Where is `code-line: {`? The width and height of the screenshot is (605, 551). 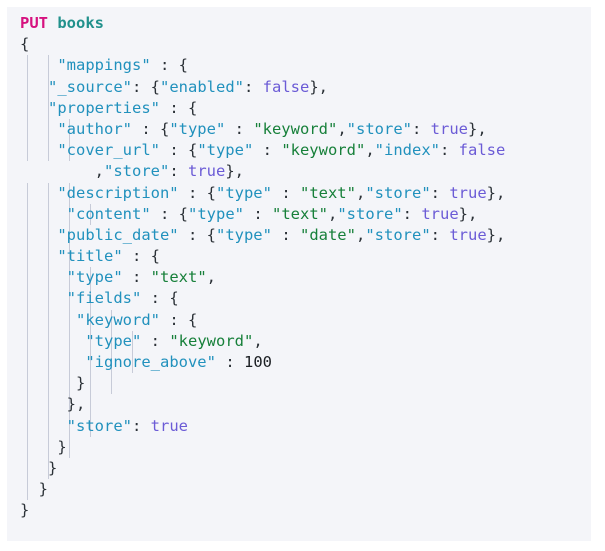 code-line: { is located at coordinates (299, 44).